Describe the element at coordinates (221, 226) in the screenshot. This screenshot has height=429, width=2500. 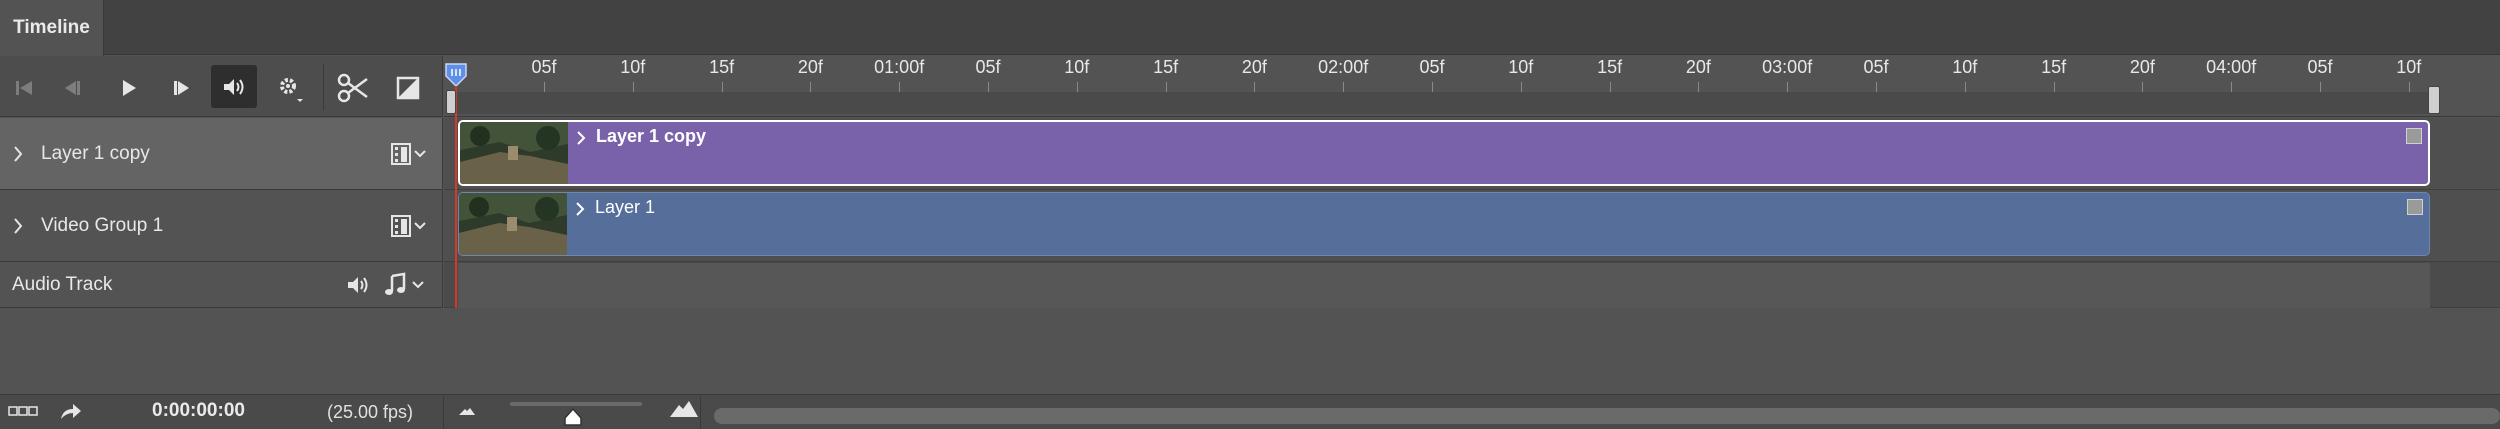
I see `track-header-video-group-1: Video Group 1` at that location.